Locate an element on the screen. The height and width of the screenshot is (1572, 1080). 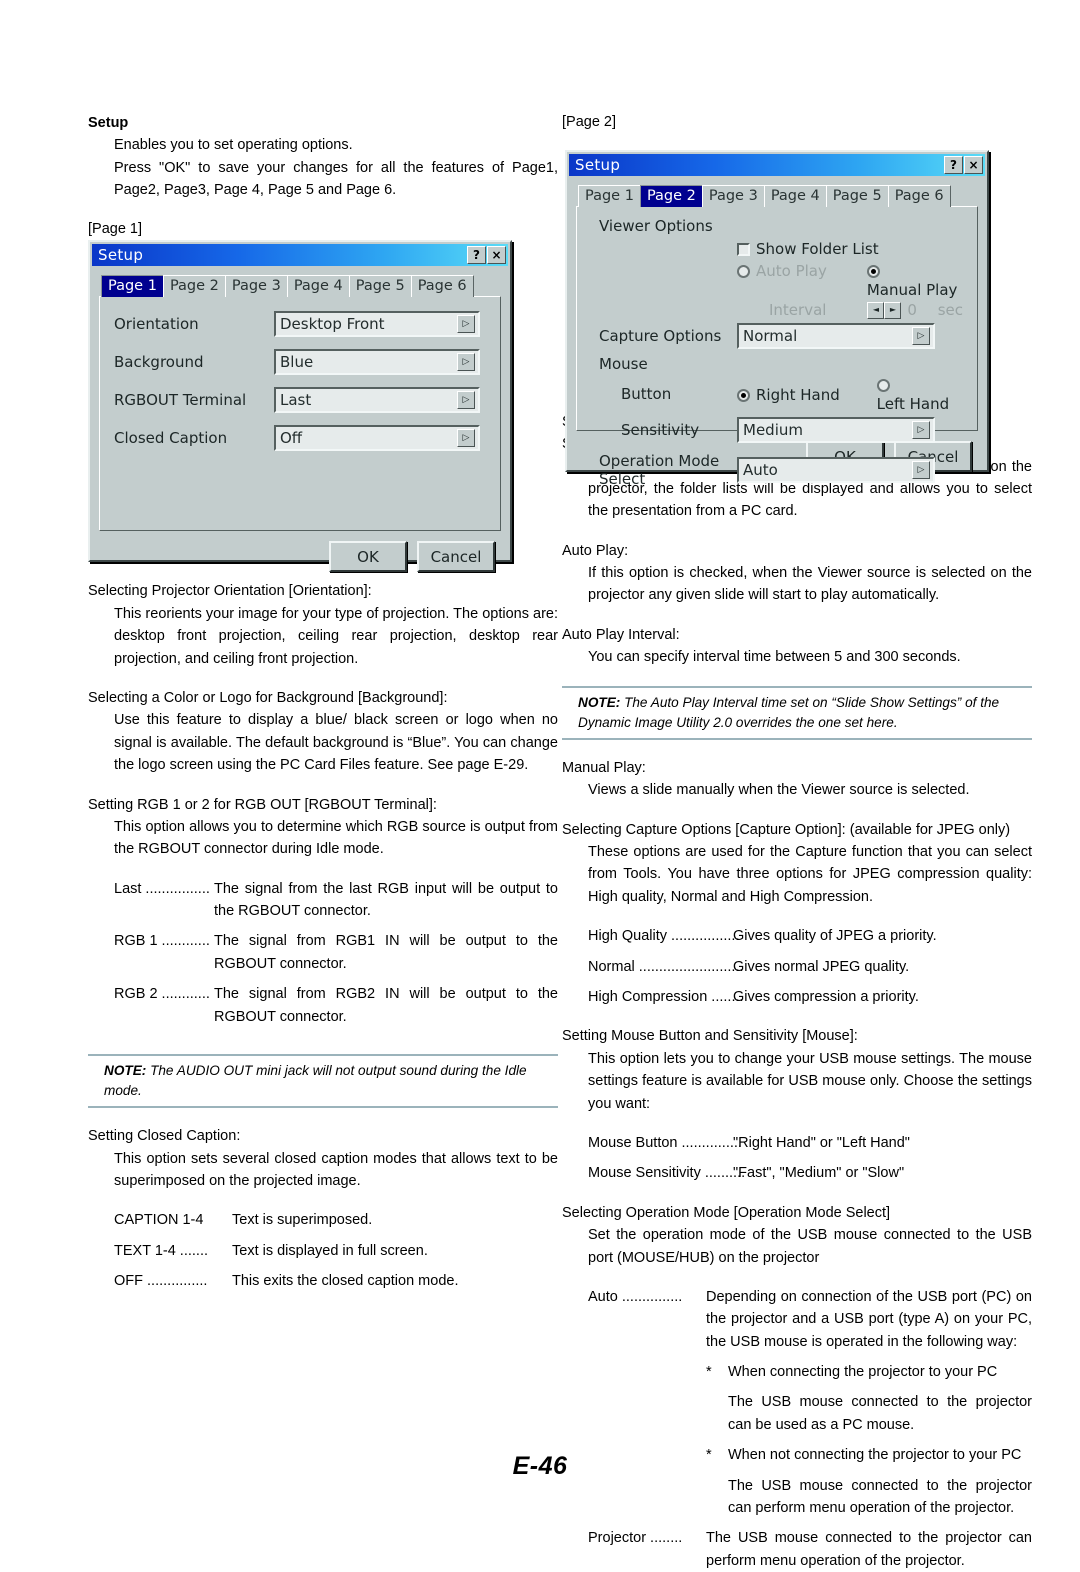
auto-play-radio-row: Auto Play is located at coordinates (802, 280).